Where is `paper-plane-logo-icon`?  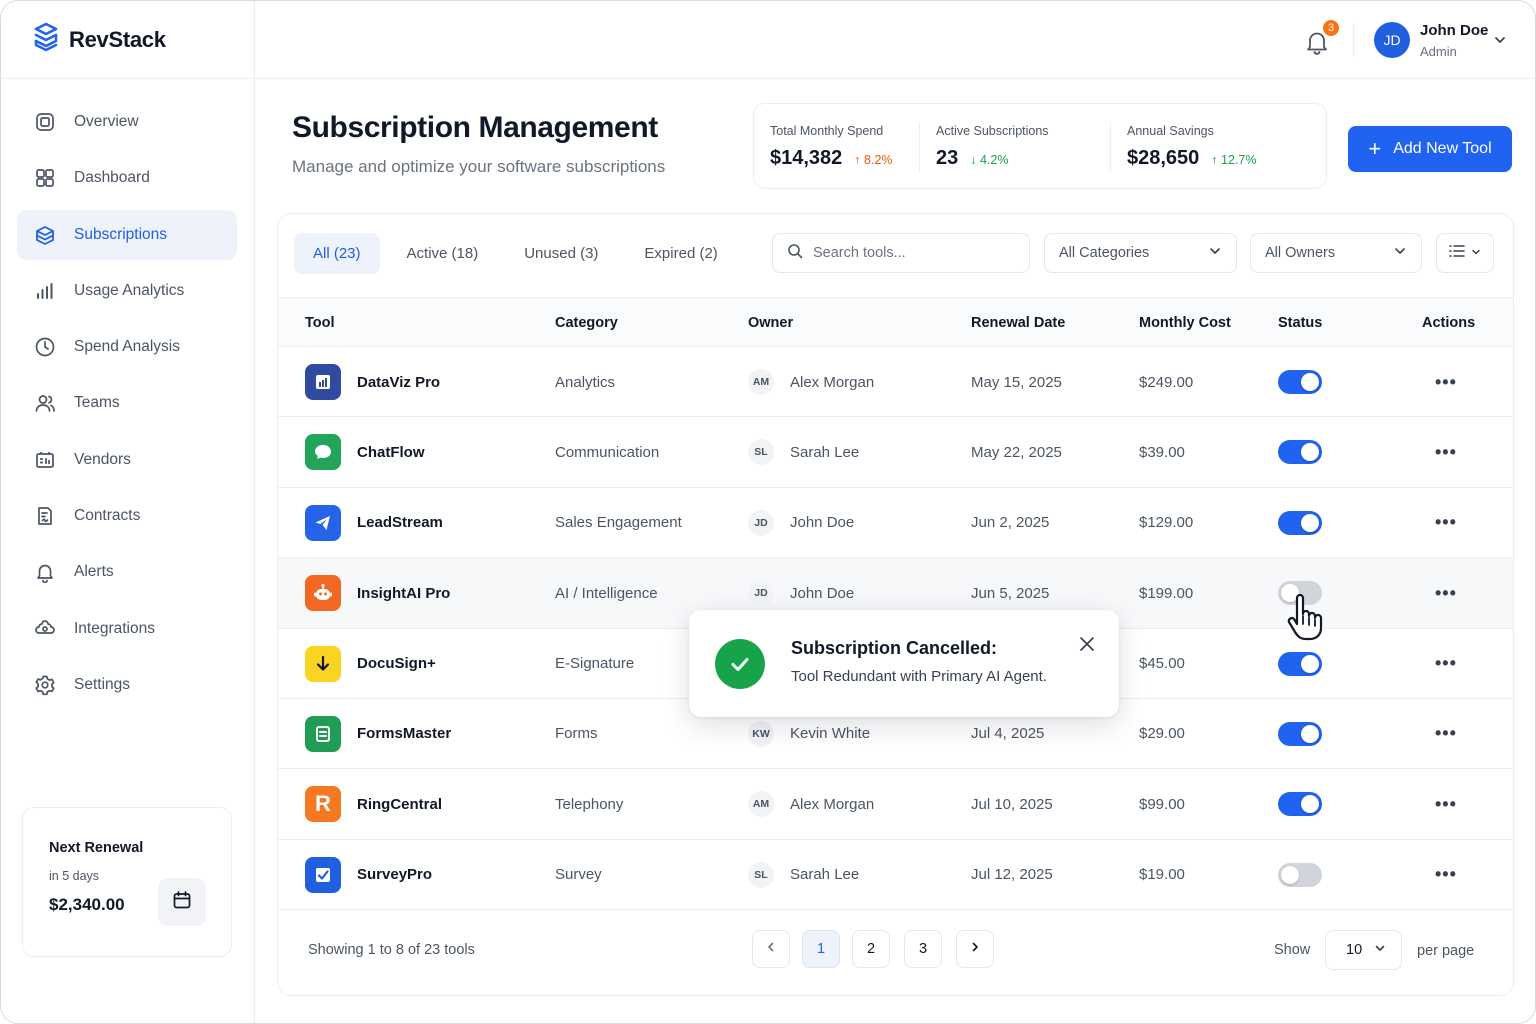 paper-plane-logo-icon is located at coordinates (323, 522).